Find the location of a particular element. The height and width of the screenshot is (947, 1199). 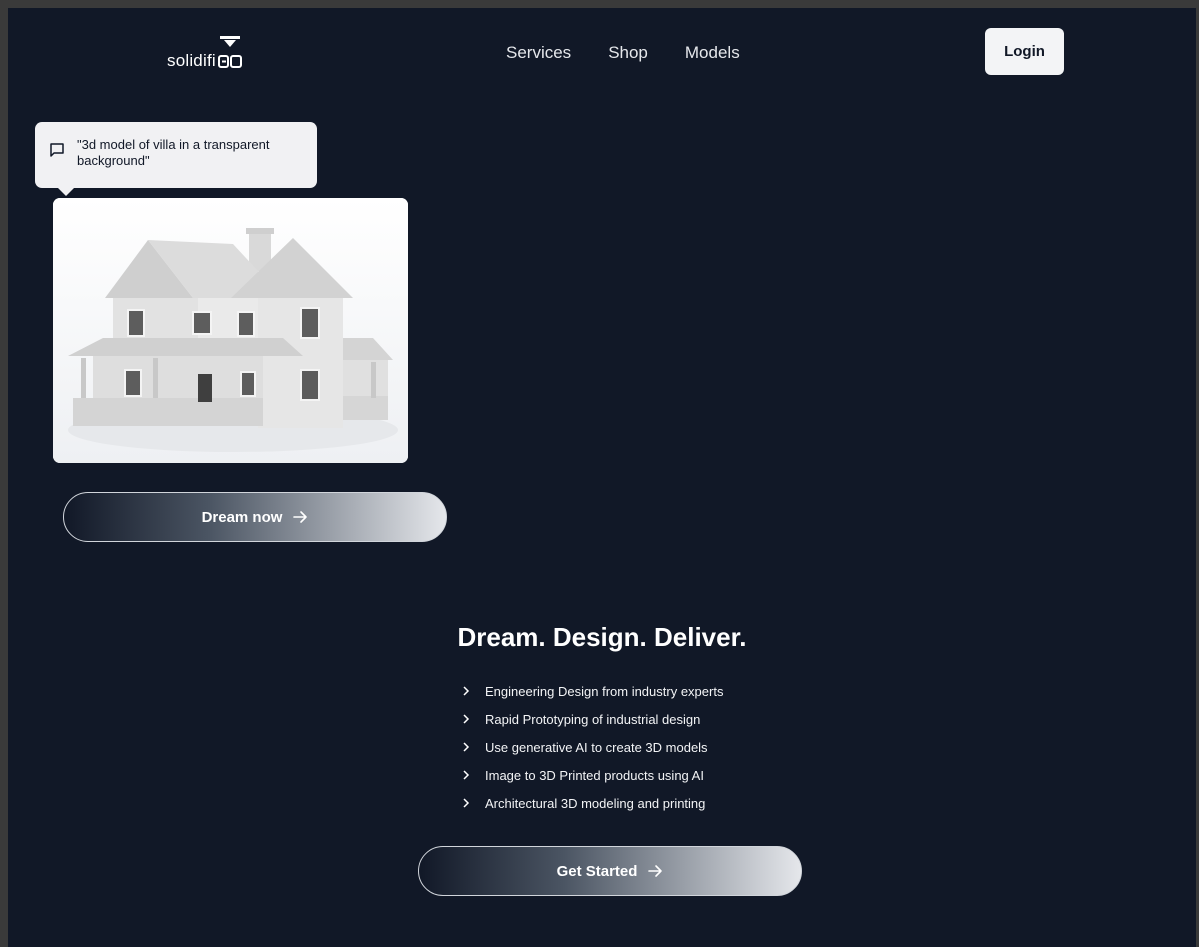

list-item: Rapid Prototyping of industrial design is located at coordinates (591, 719).